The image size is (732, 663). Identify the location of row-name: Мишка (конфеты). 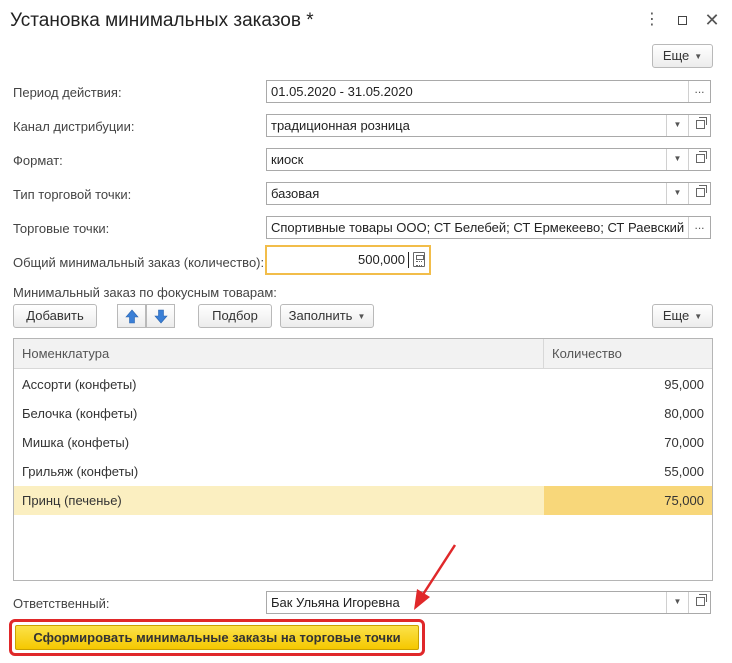
(76, 442).